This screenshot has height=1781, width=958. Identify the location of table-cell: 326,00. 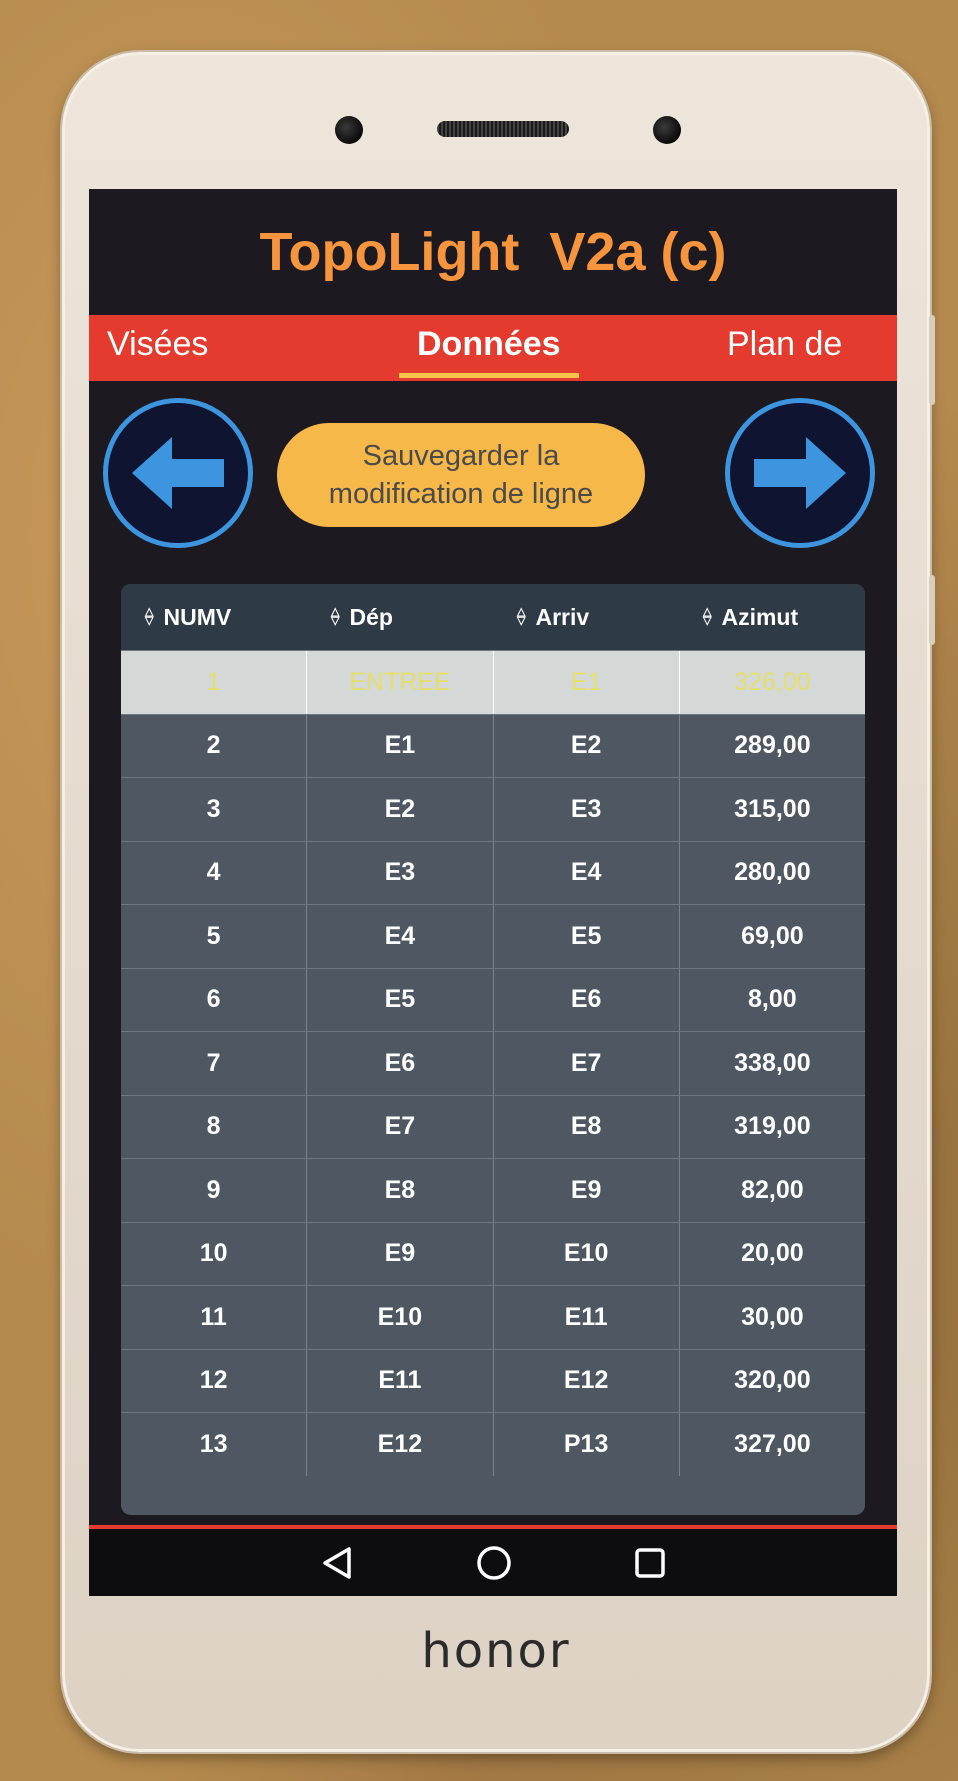
(771, 682).